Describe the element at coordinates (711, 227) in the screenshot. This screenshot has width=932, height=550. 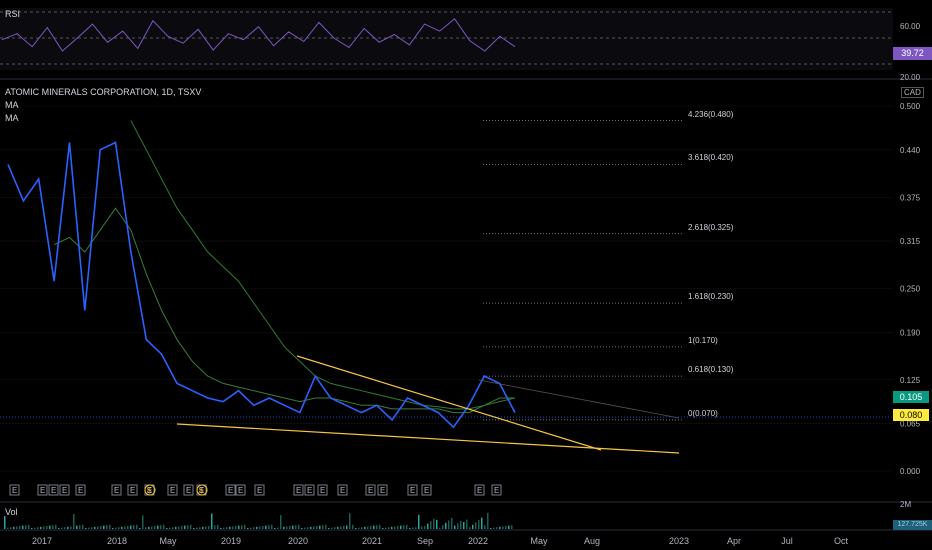
I see `fib-level-label: 2.618(0.325)` at that location.